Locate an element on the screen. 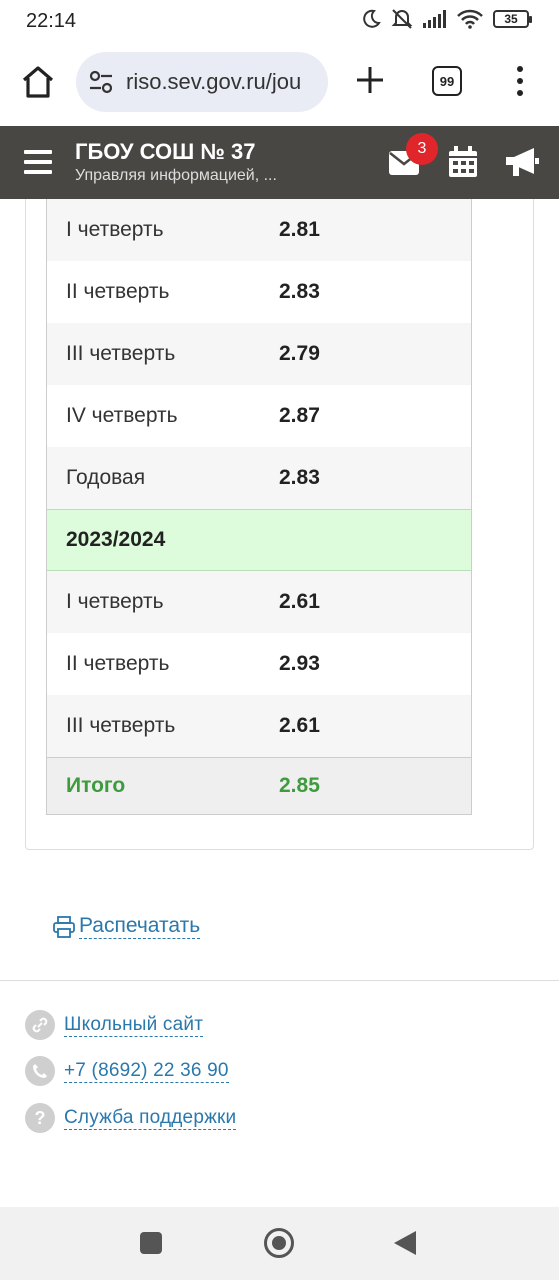 The image size is (559, 1280). school-site-link: Школьный сайт is located at coordinates (114, 1025).